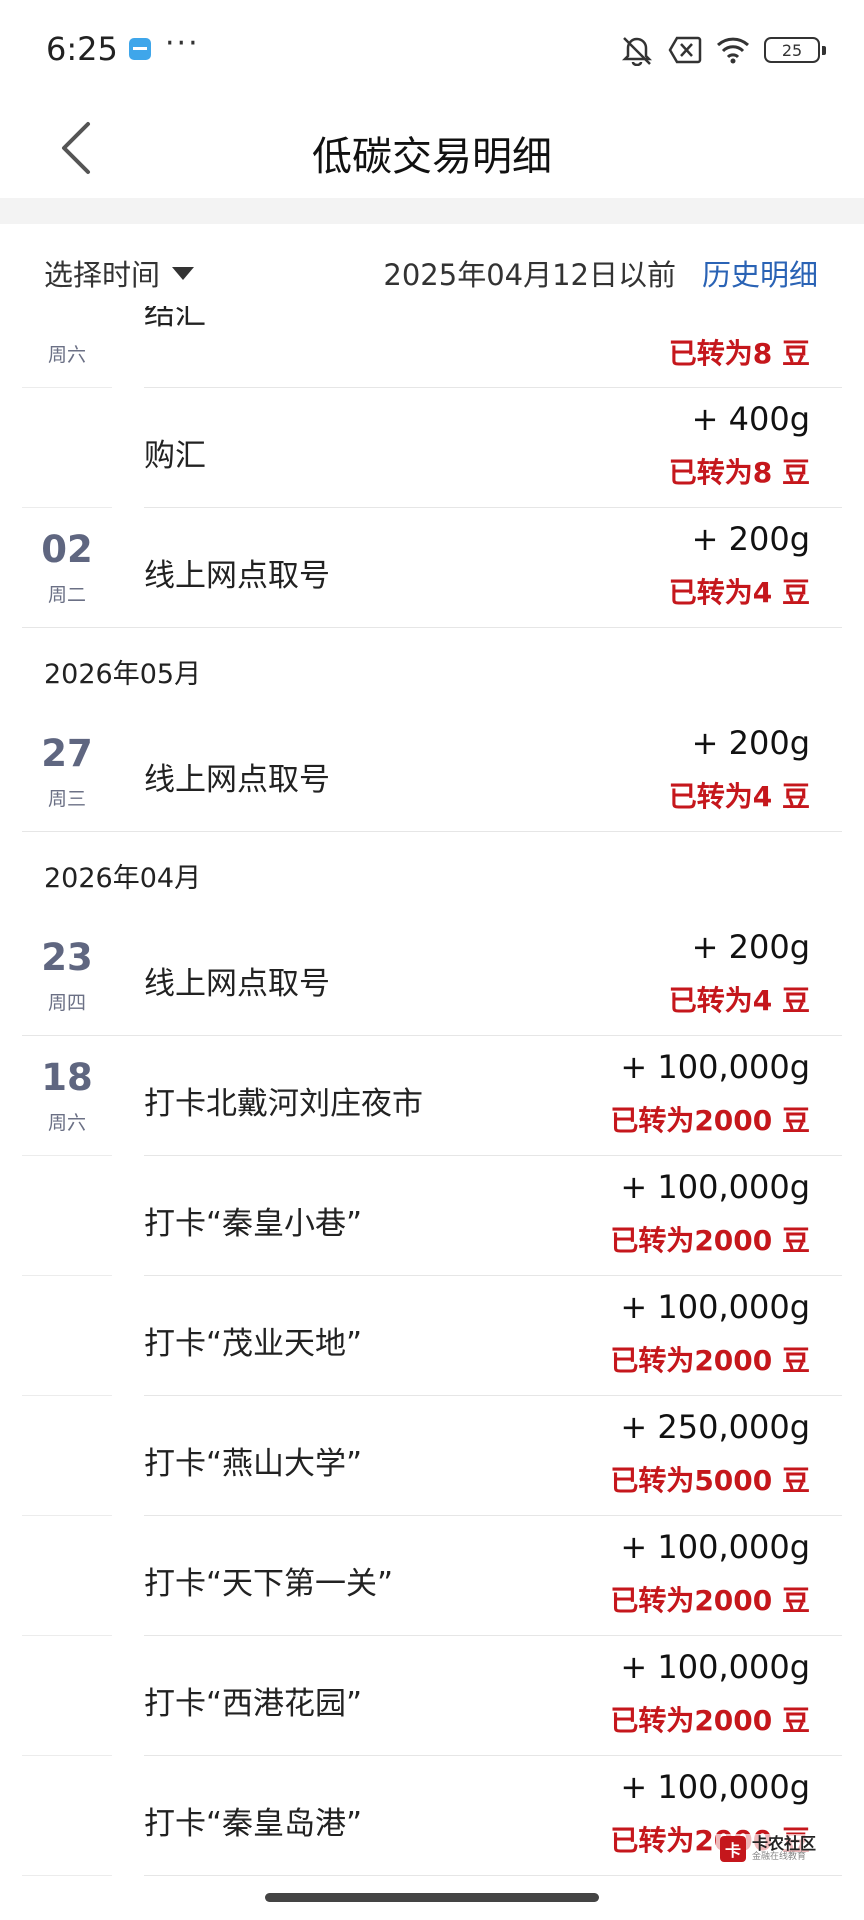 The height and width of the screenshot is (1920, 864). What do you see at coordinates (253, 1704) in the screenshot?
I see `transaction-name: 打卡“西港花园”` at bounding box center [253, 1704].